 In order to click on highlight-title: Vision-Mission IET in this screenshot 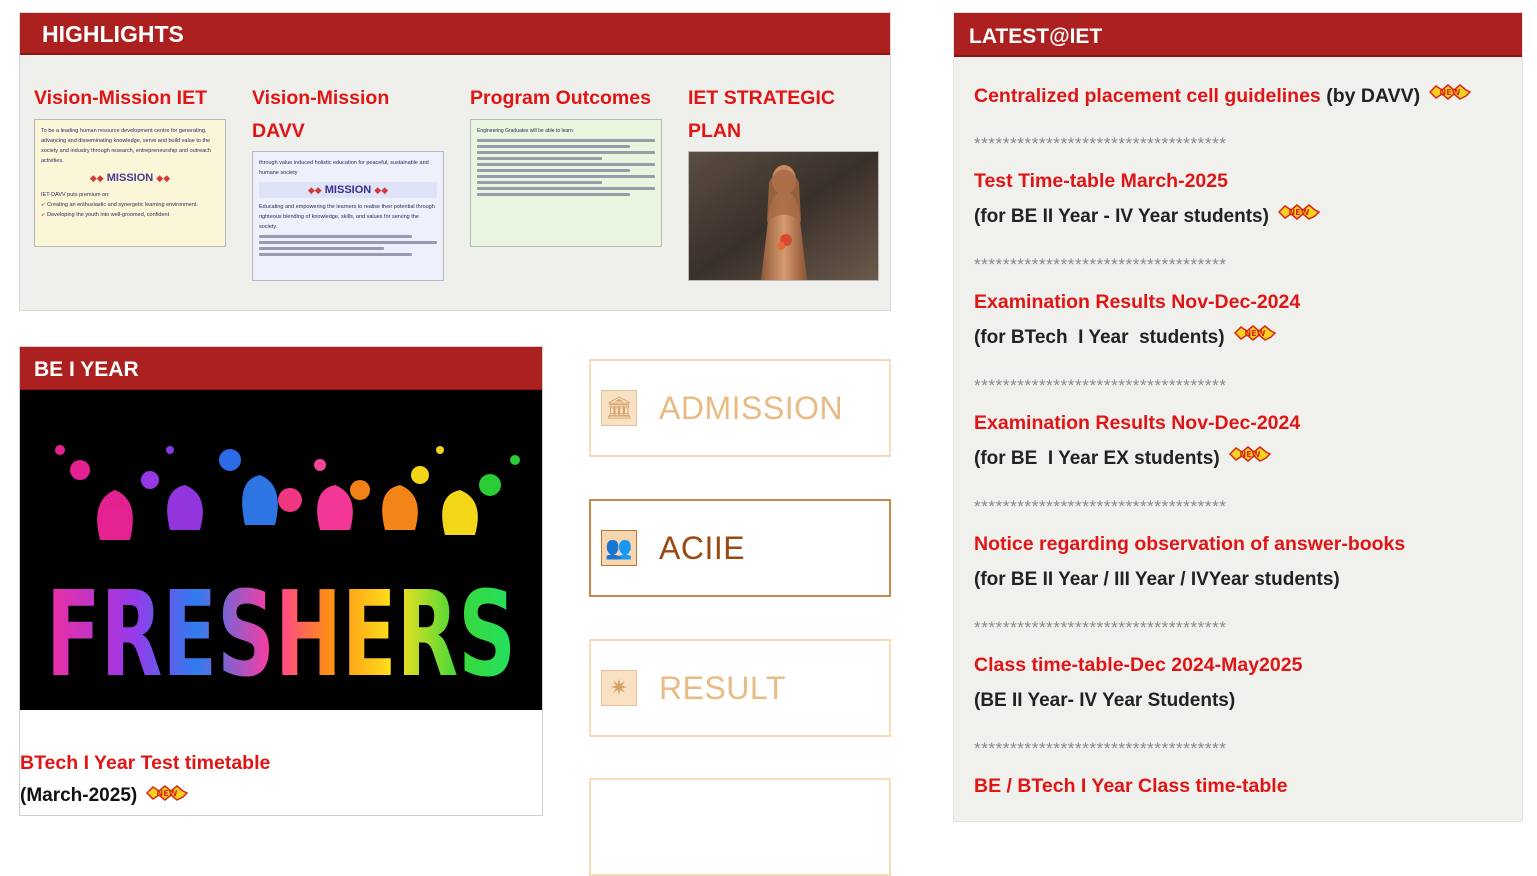, I will do `click(120, 98)`.